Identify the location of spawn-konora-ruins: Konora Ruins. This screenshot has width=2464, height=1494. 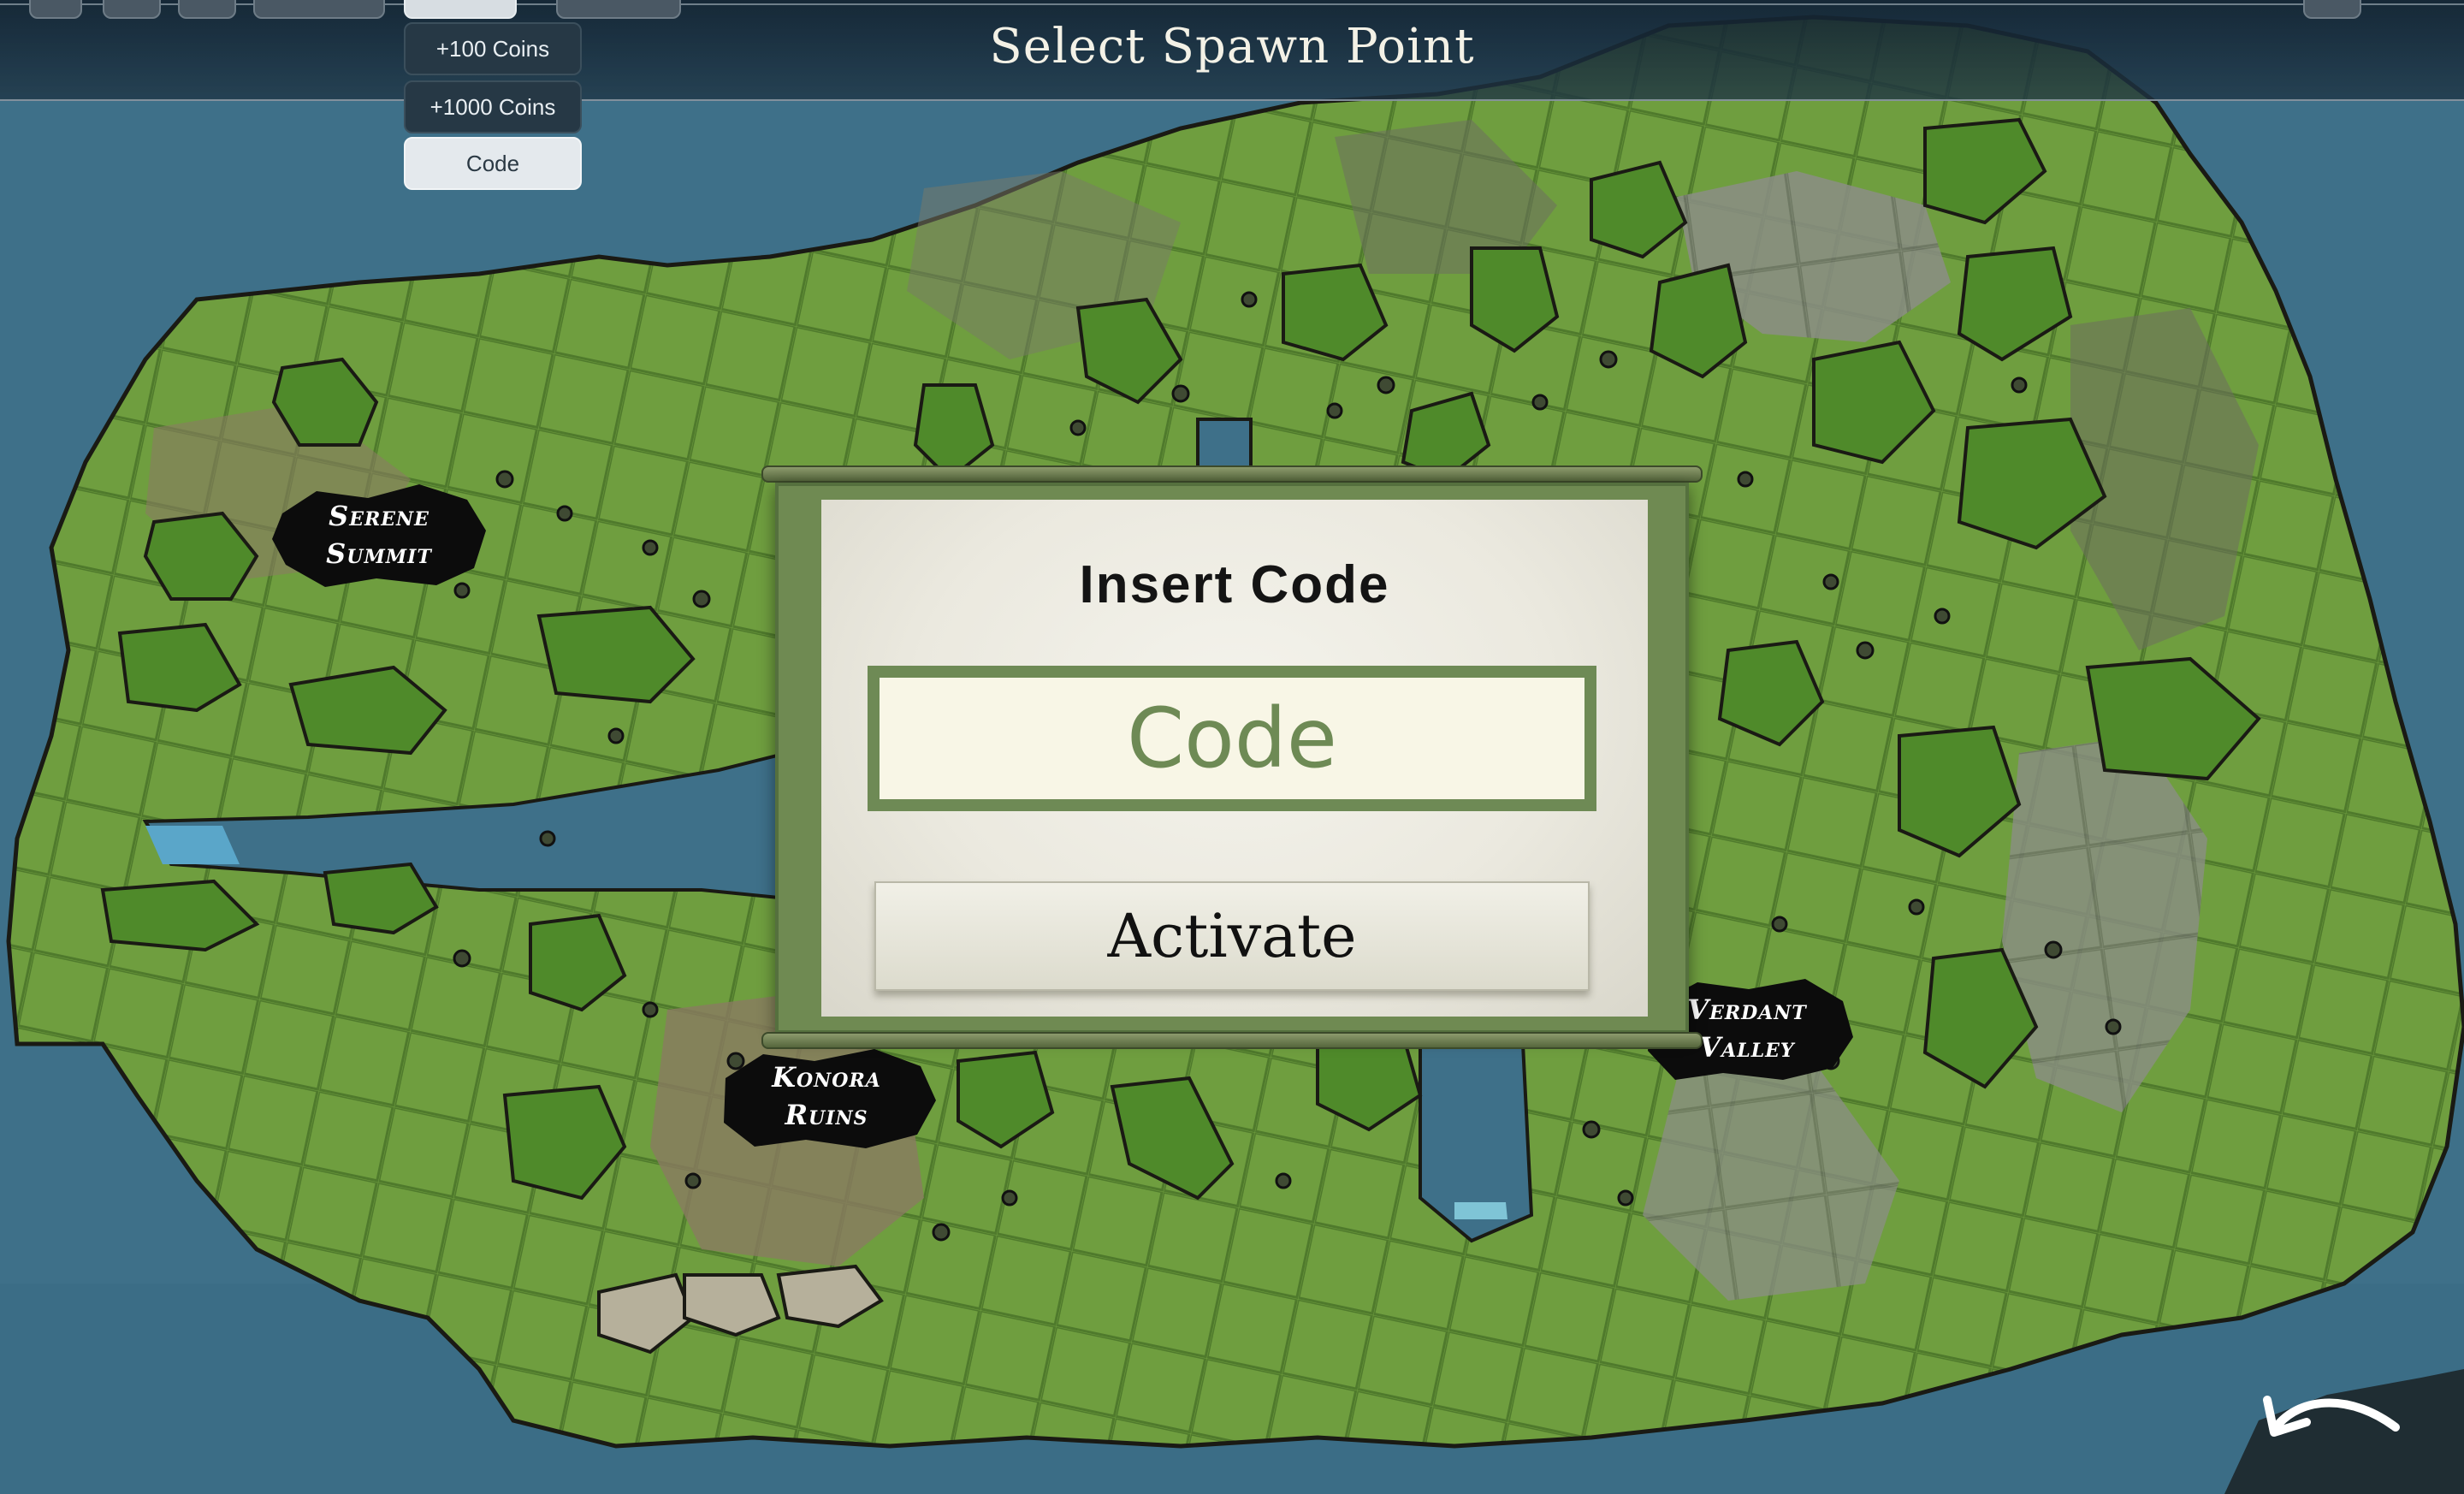
(826, 1096).